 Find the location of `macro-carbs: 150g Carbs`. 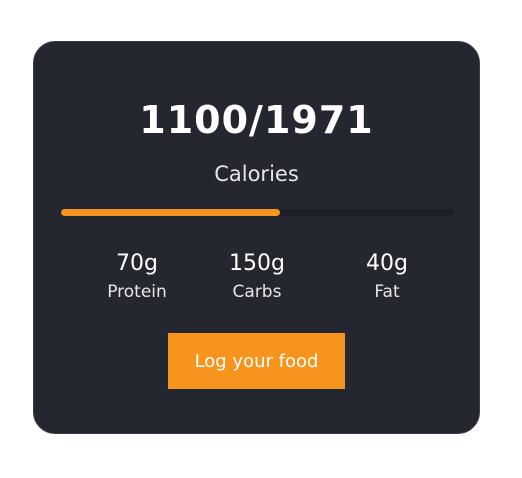

macro-carbs: 150g Carbs is located at coordinates (257, 278).